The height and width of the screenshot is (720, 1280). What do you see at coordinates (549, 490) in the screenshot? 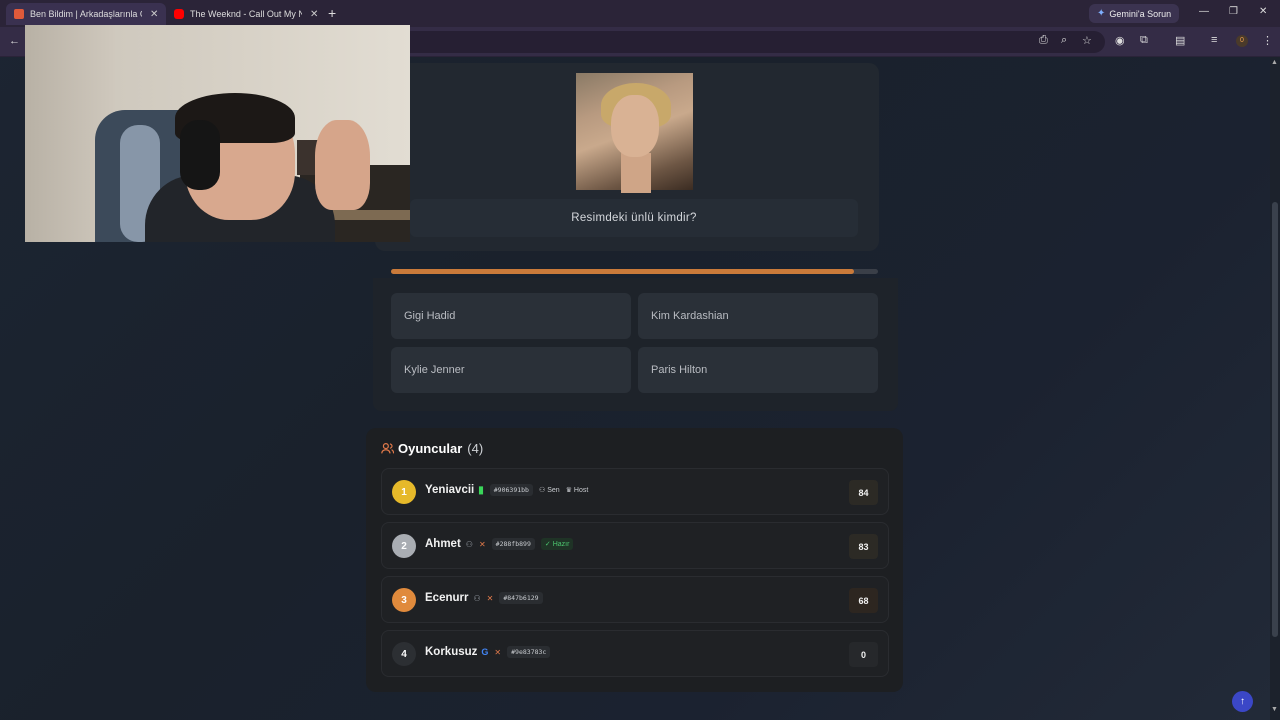
I see `you-label: ⚇ Sen` at bounding box center [549, 490].